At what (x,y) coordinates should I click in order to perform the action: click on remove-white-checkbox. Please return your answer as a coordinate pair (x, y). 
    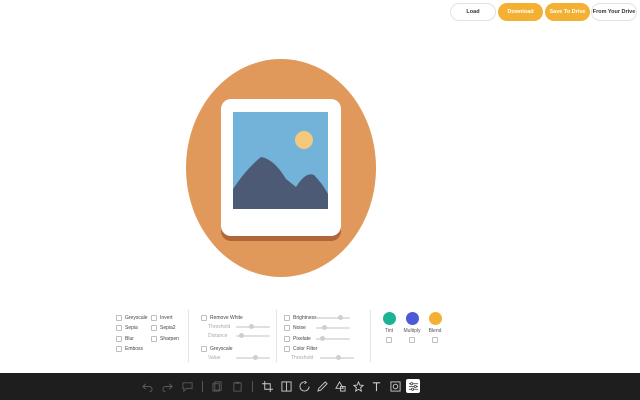
    Looking at the image, I should click on (204, 318).